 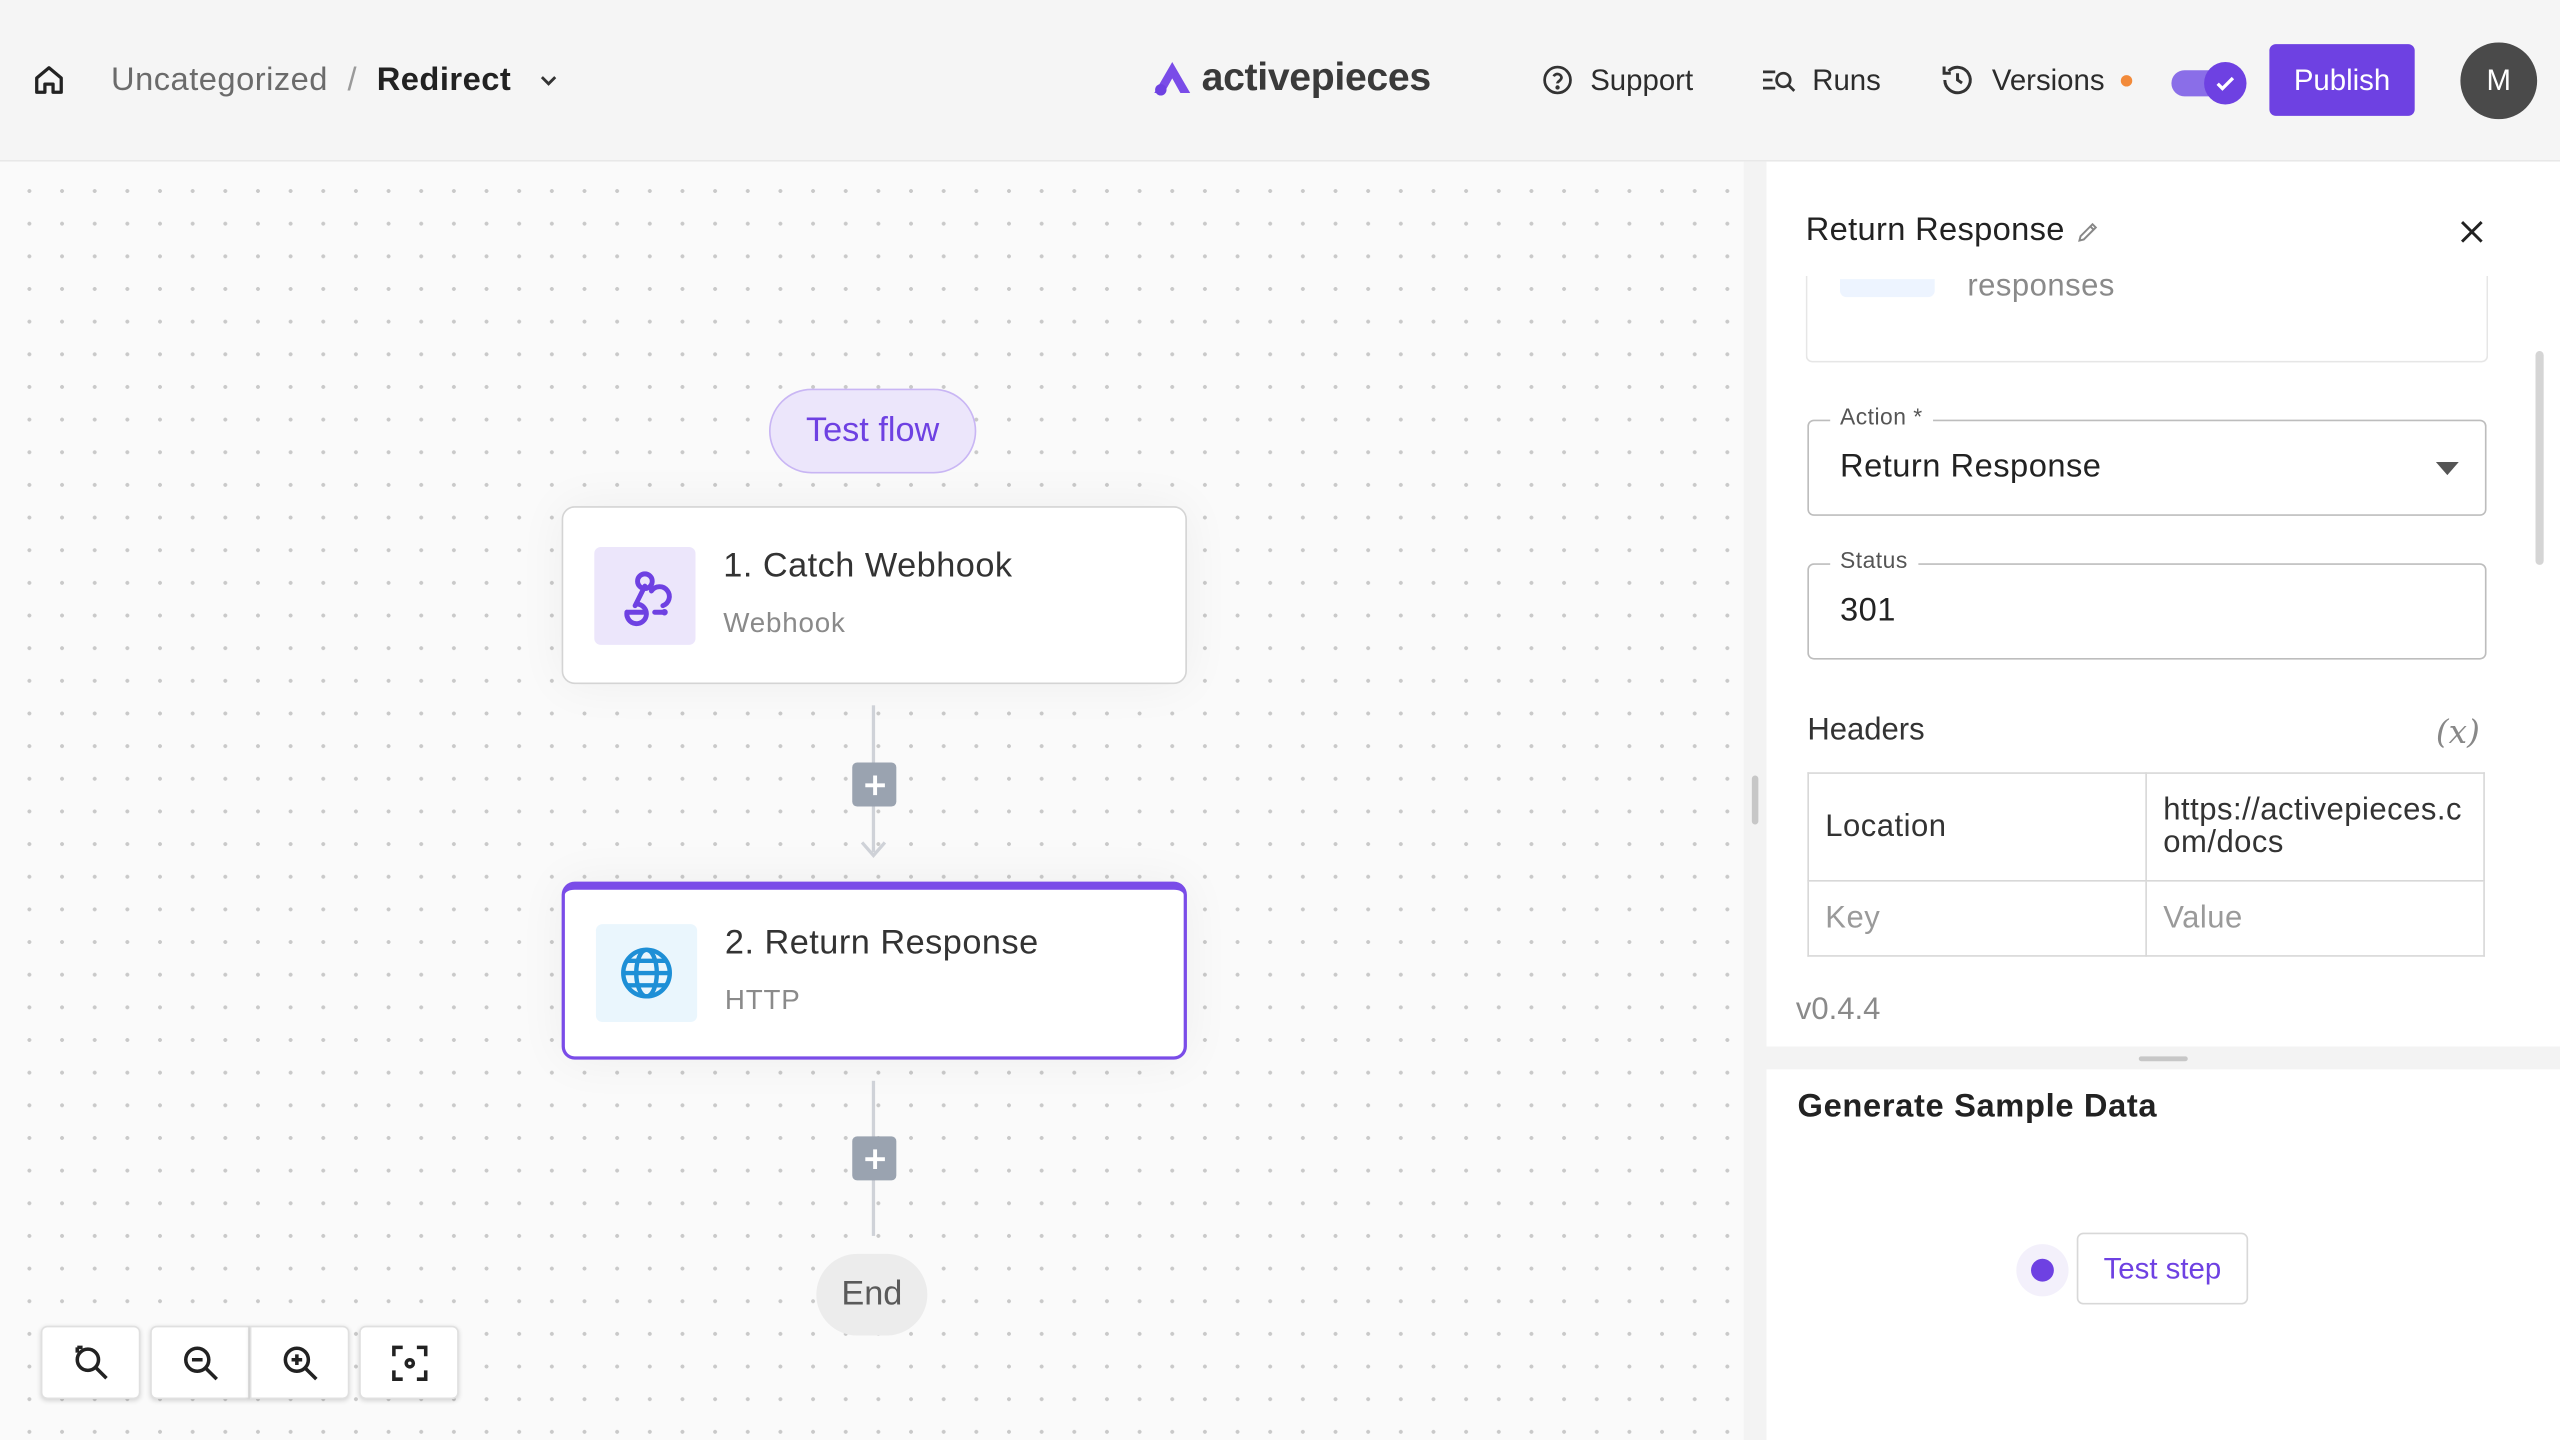 What do you see at coordinates (873, 849) in the screenshot?
I see `arrow-down-icon` at bounding box center [873, 849].